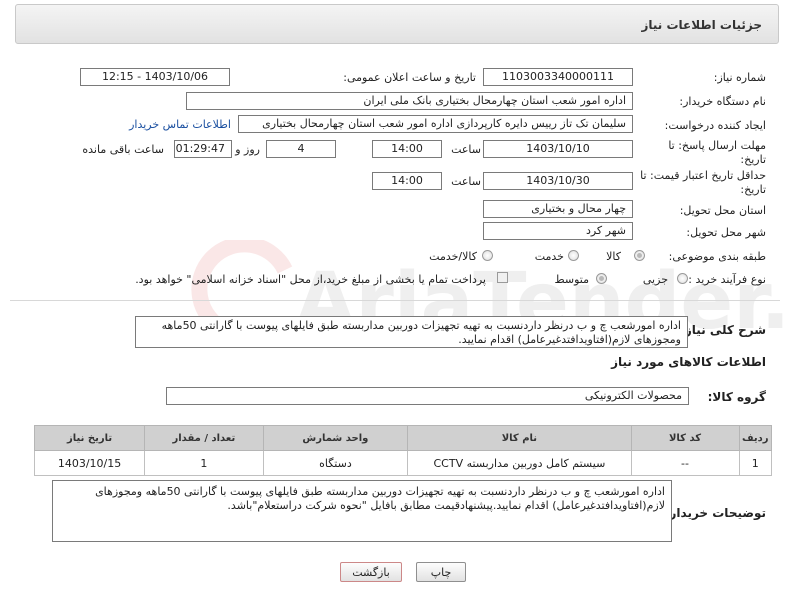 This screenshot has width=789, height=598. What do you see at coordinates (407, 149) in the screenshot?
I see `deadline-time-field: 14:00` at bounding box center [407, 149].